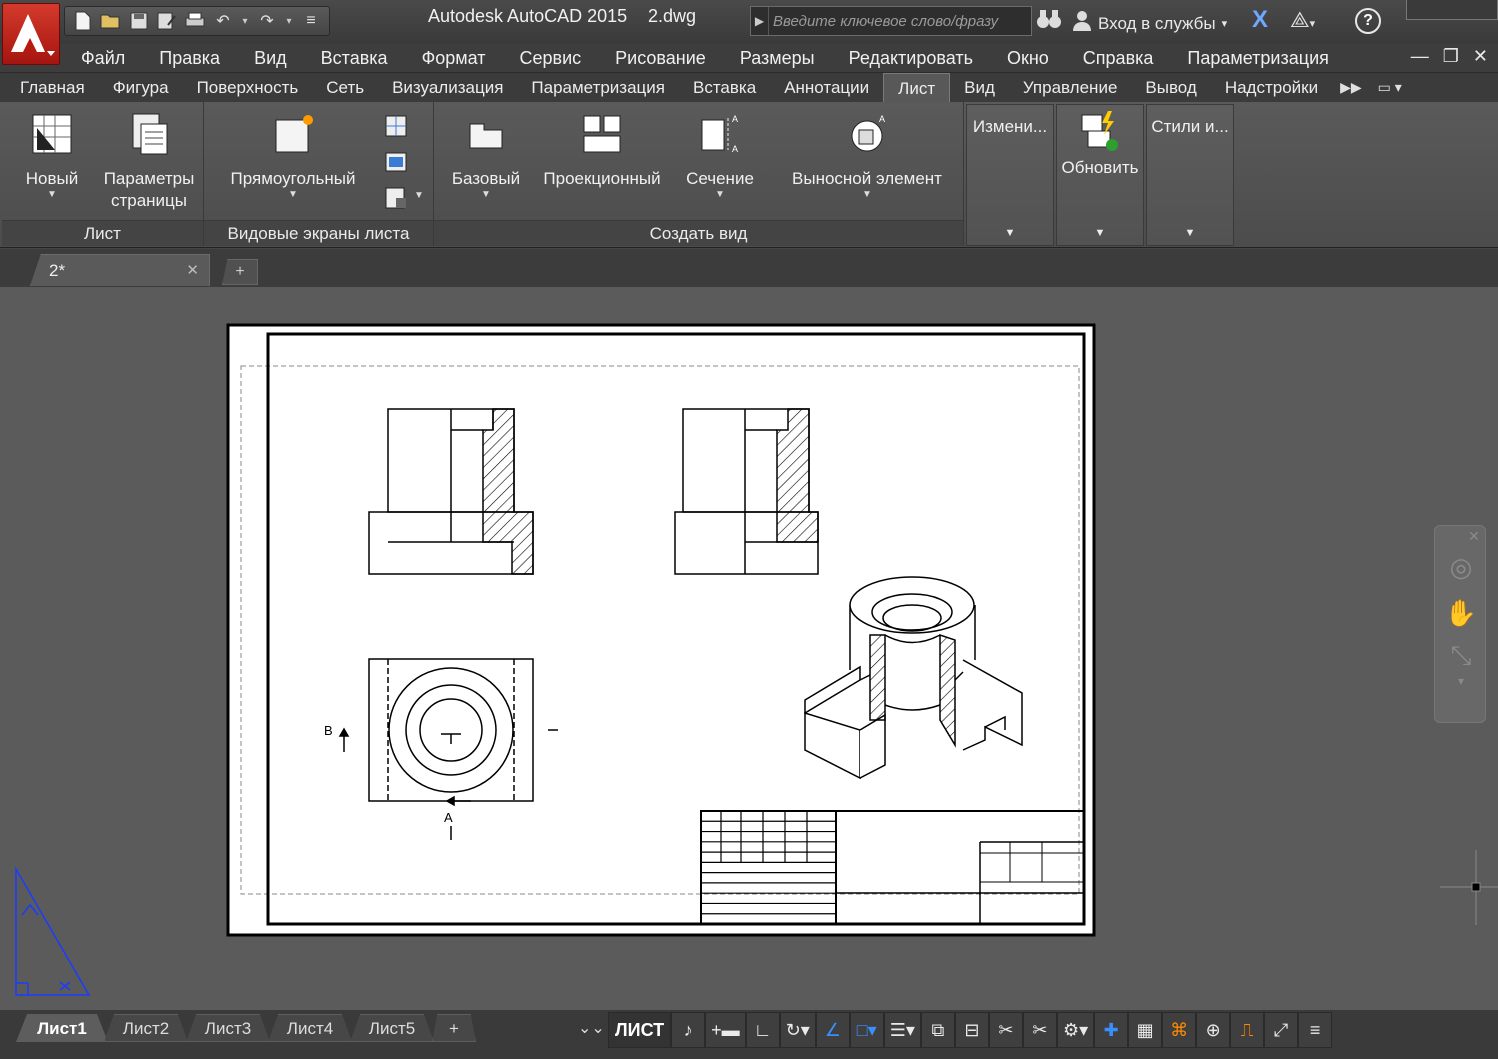  Describe the element at coordinates (1100, 175) in the screenshot. I see `panel-update: Обновить ▼` at that location.